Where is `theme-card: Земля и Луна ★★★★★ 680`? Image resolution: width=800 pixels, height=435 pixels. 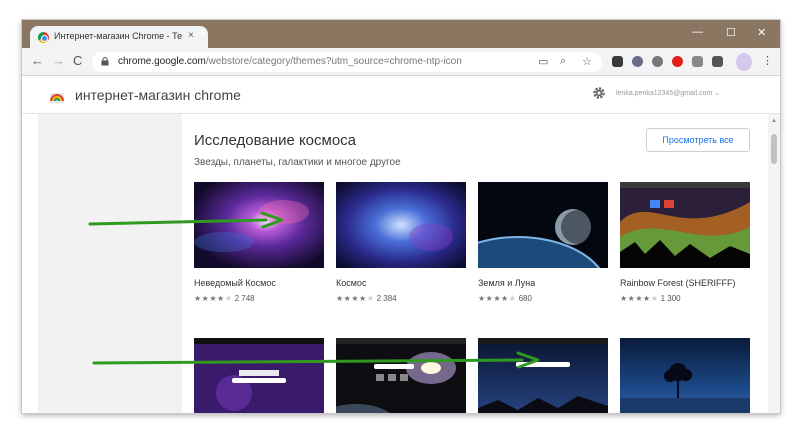
theme-card: Земля и Луна ★★★★★ 680 is located at coordinates (543, 242).